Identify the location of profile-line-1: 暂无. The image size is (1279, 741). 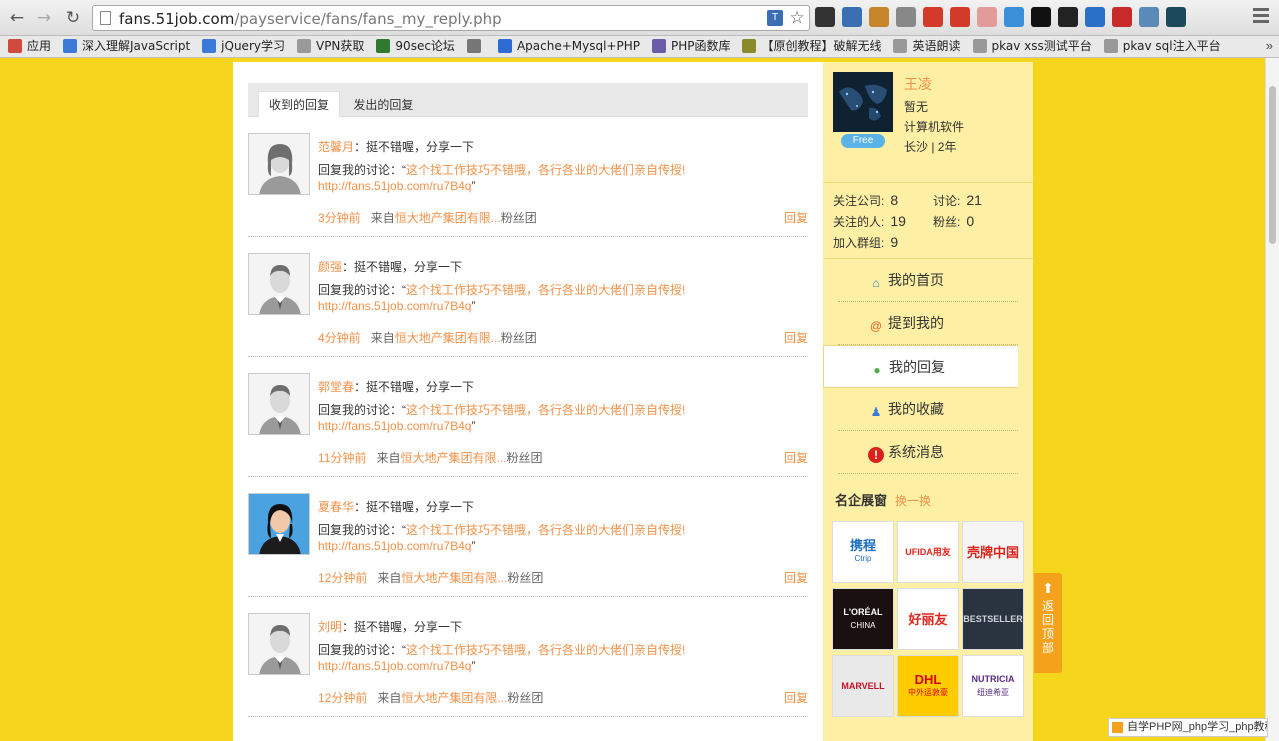
(916, 107).